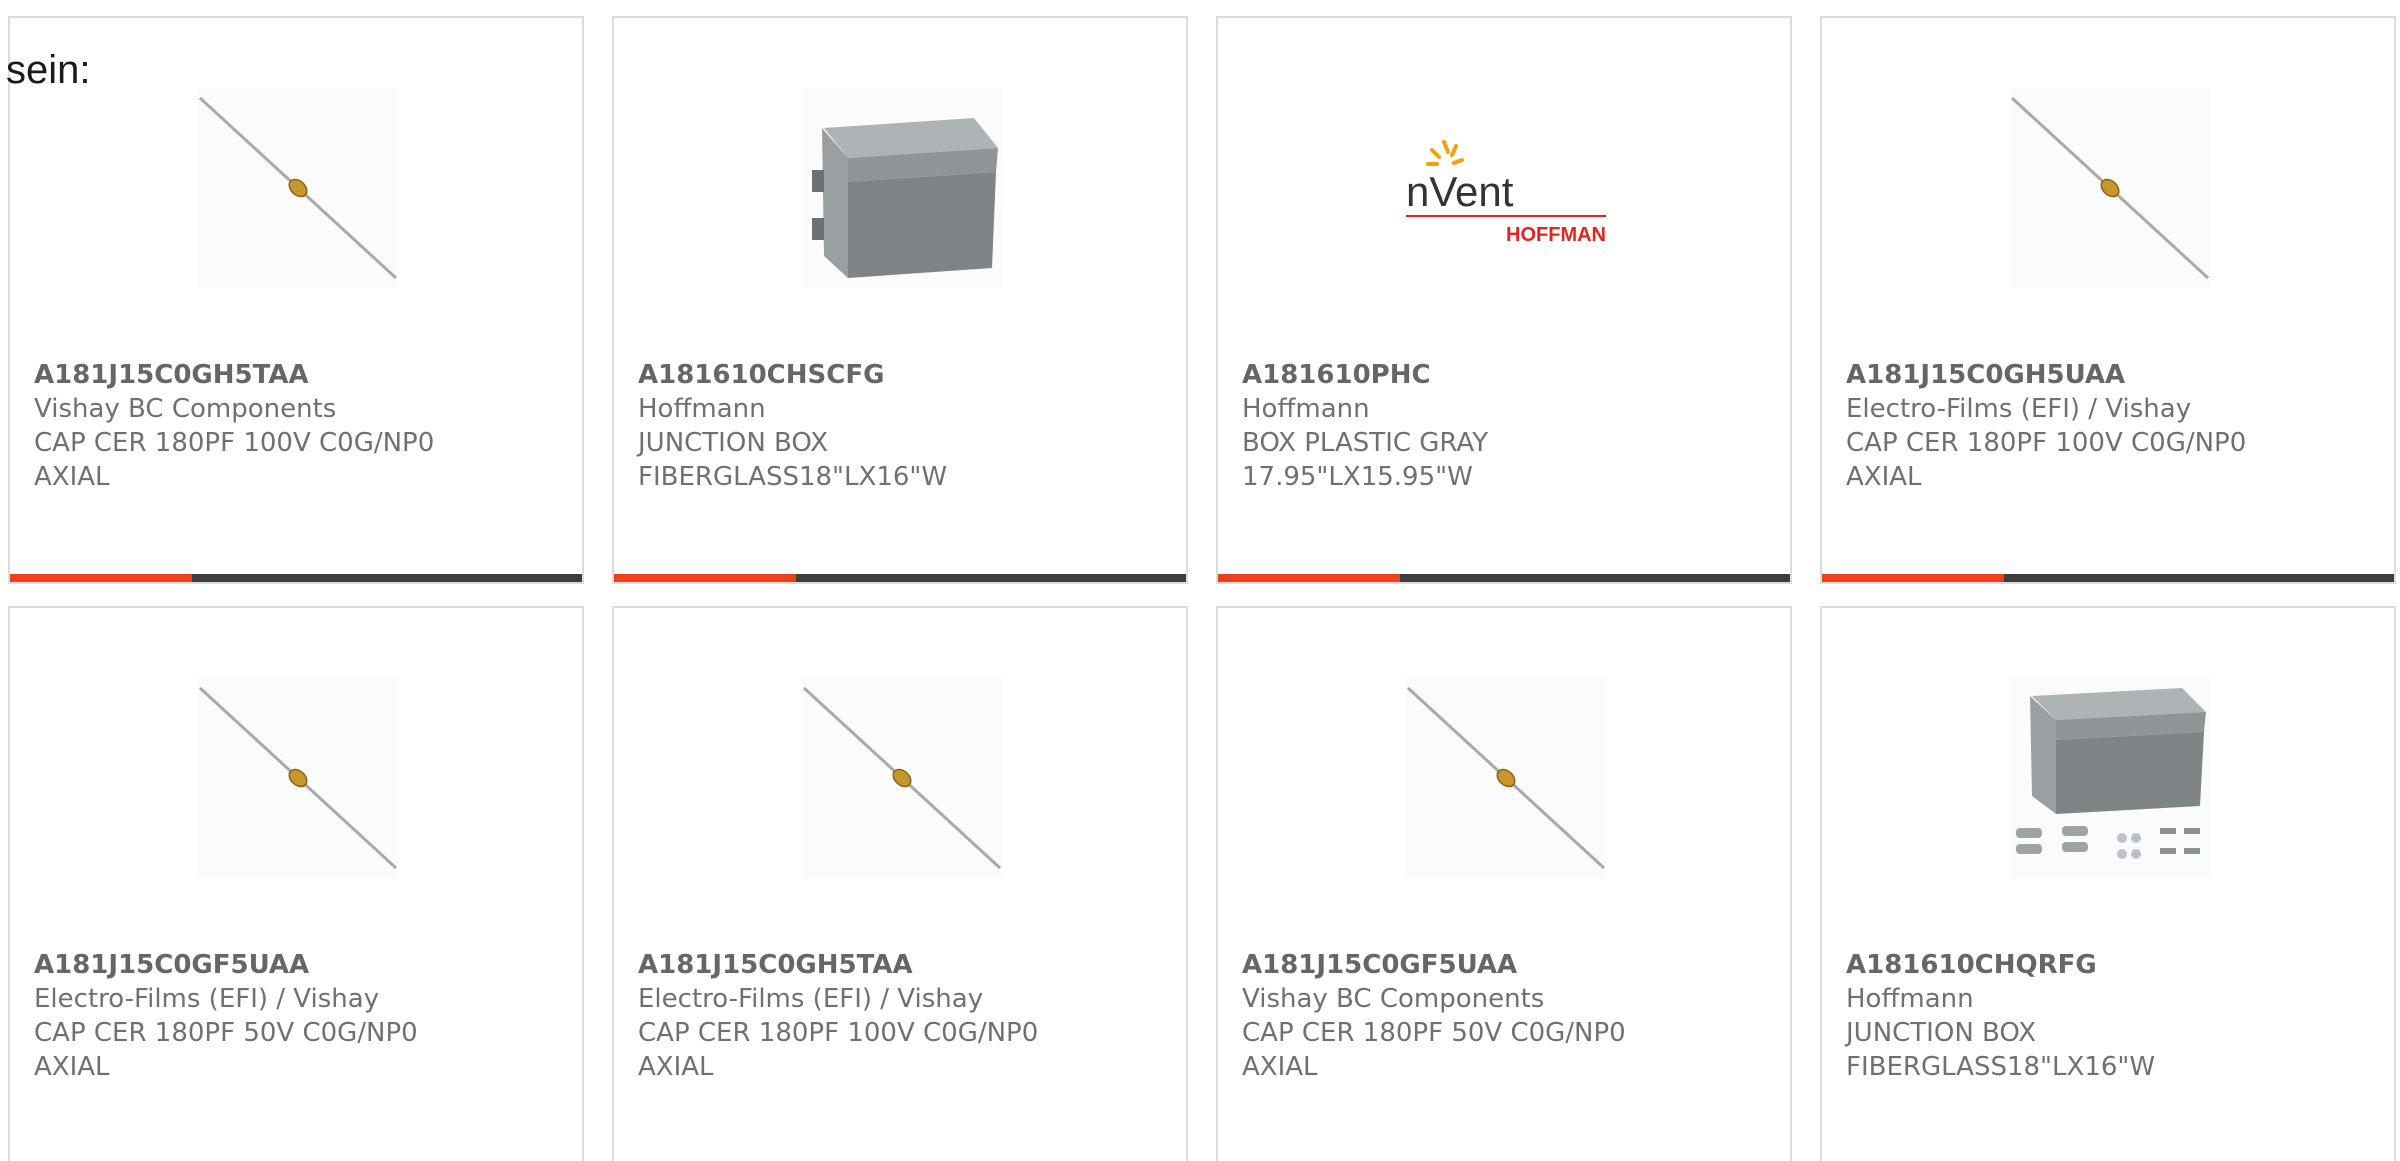 Image resolution: width=2400 pixels, height=1161 pixels. Describe the element at coordinates (2108, 375) in the screenshot. I see `part-number-link: A181J15C0GH5UAA` at that location.